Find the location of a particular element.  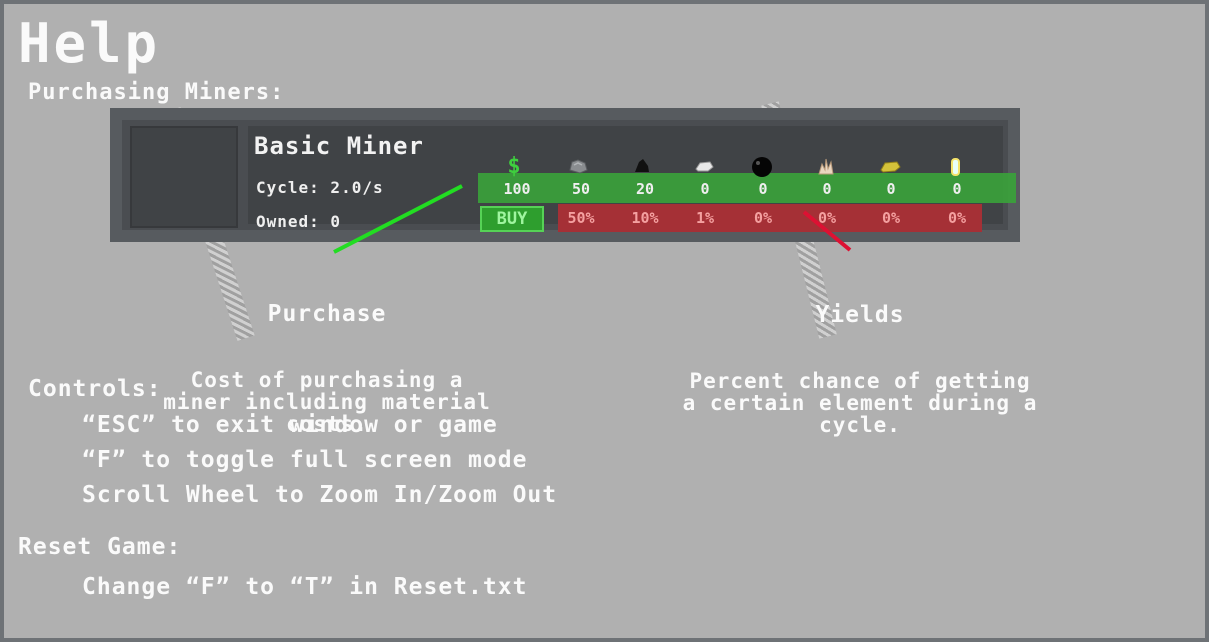

yield-pointer-line is located at coordinates (827, 231).